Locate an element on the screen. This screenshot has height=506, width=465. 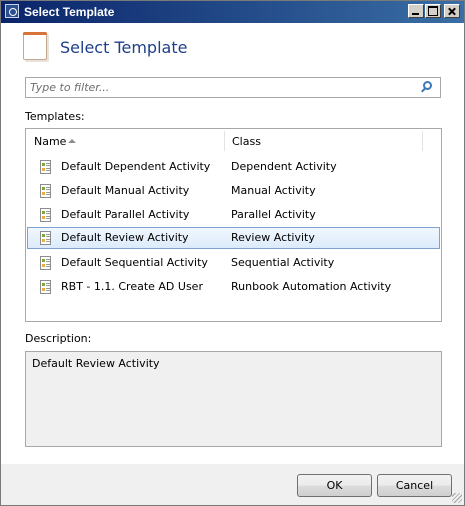
filter-box is located at coordinates (233, 87).